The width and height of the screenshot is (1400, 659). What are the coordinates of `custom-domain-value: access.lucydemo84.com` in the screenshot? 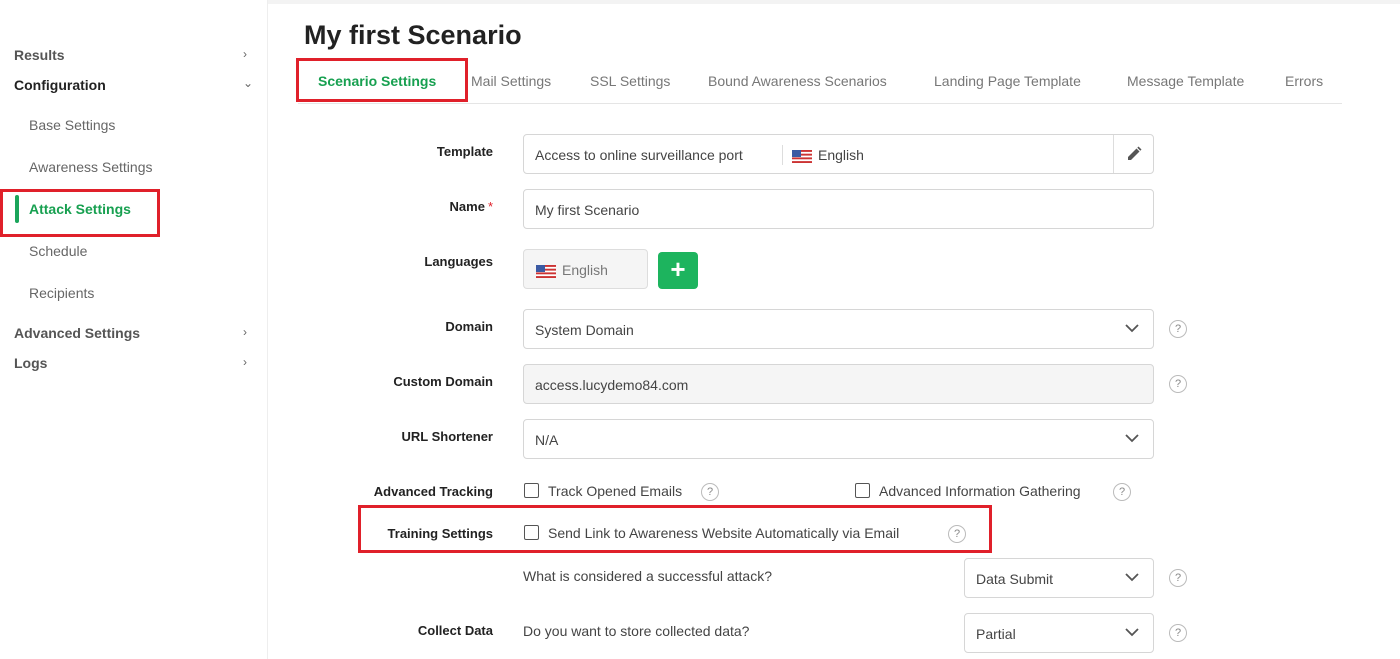 It's located at (612, 385).